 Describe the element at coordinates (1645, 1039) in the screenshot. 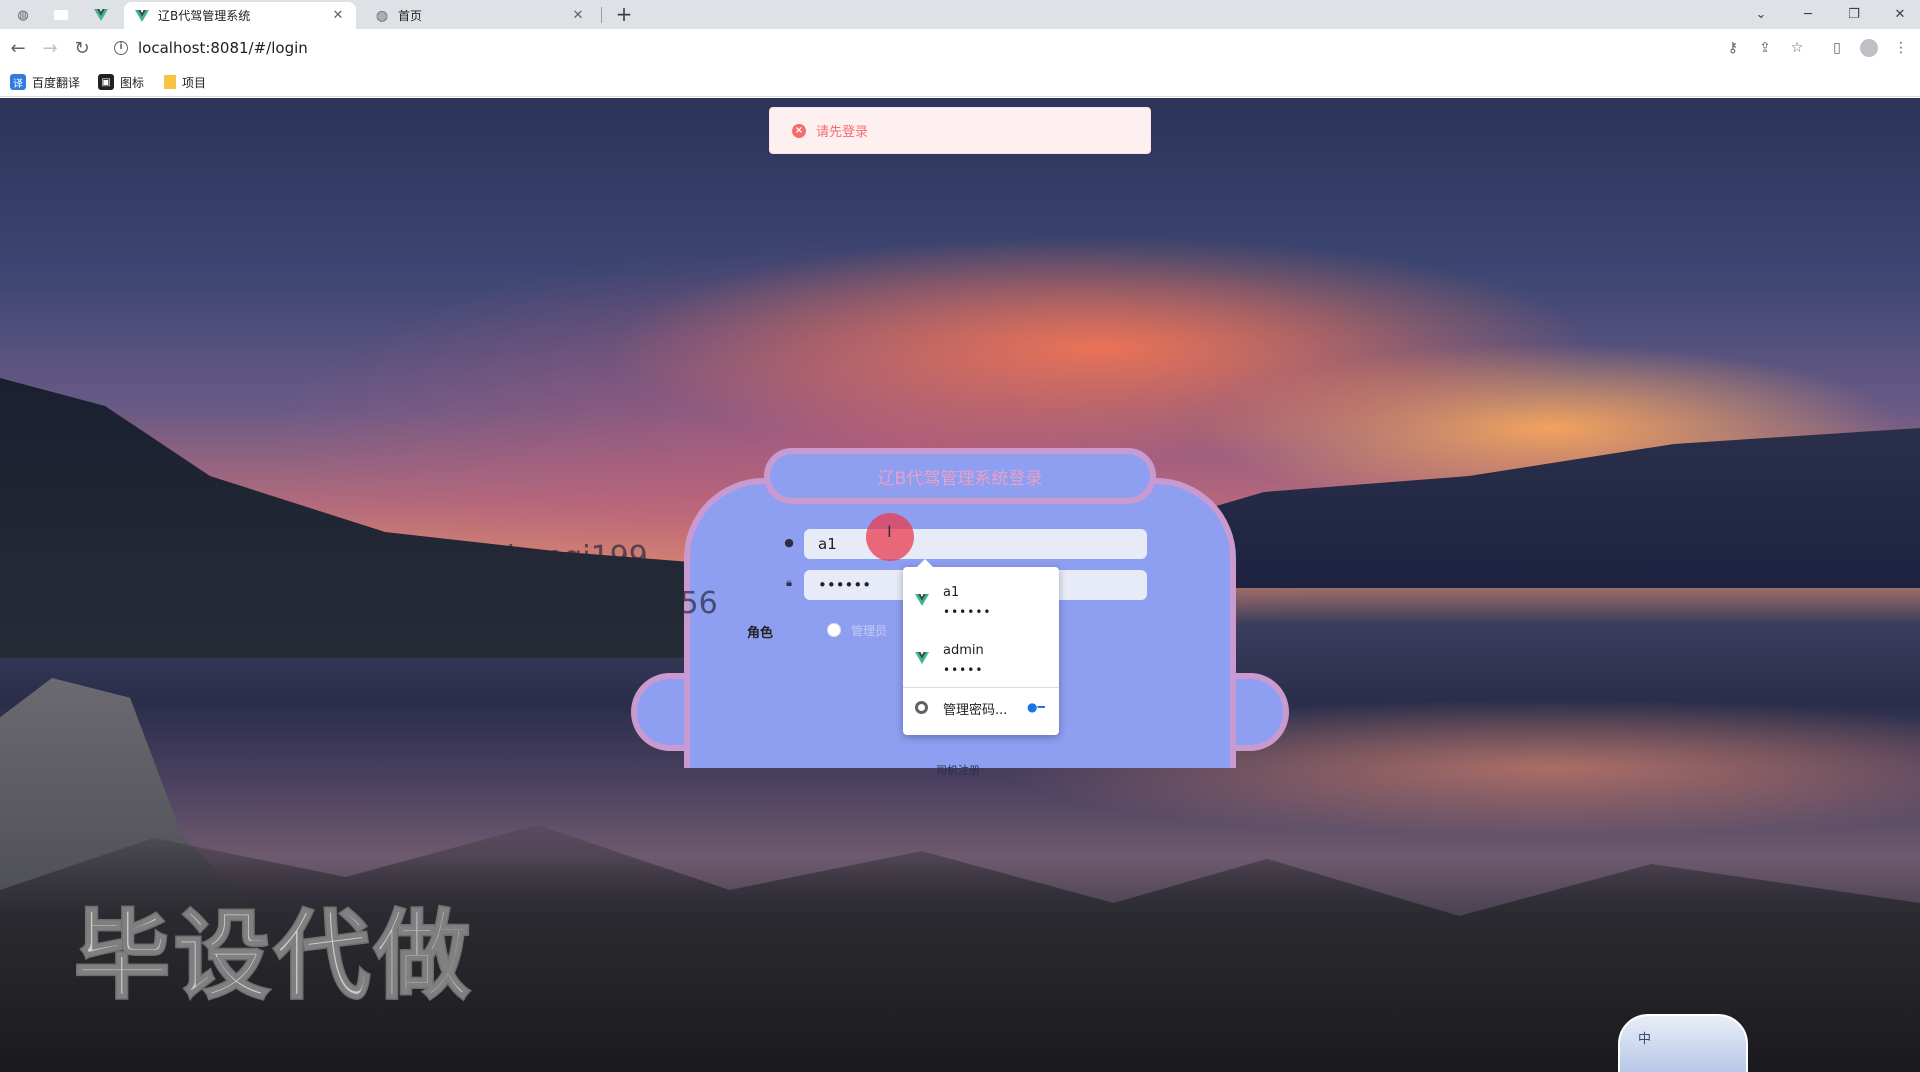

I see `ime-mode-label: 中` at that location.